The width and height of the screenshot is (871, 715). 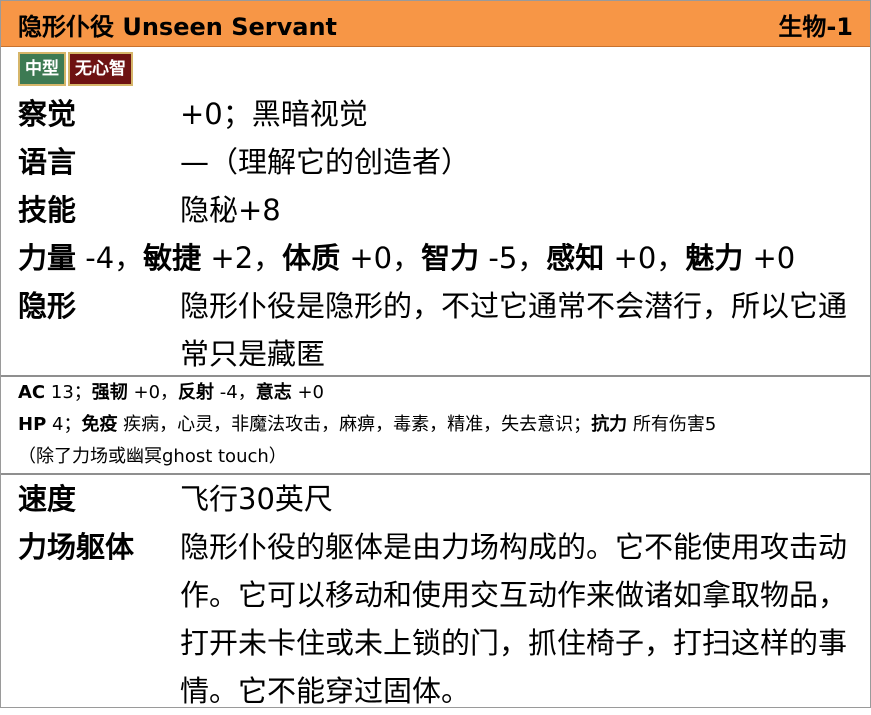 I want to click on immunities-label: 免疫, so click(x=99, y=424).